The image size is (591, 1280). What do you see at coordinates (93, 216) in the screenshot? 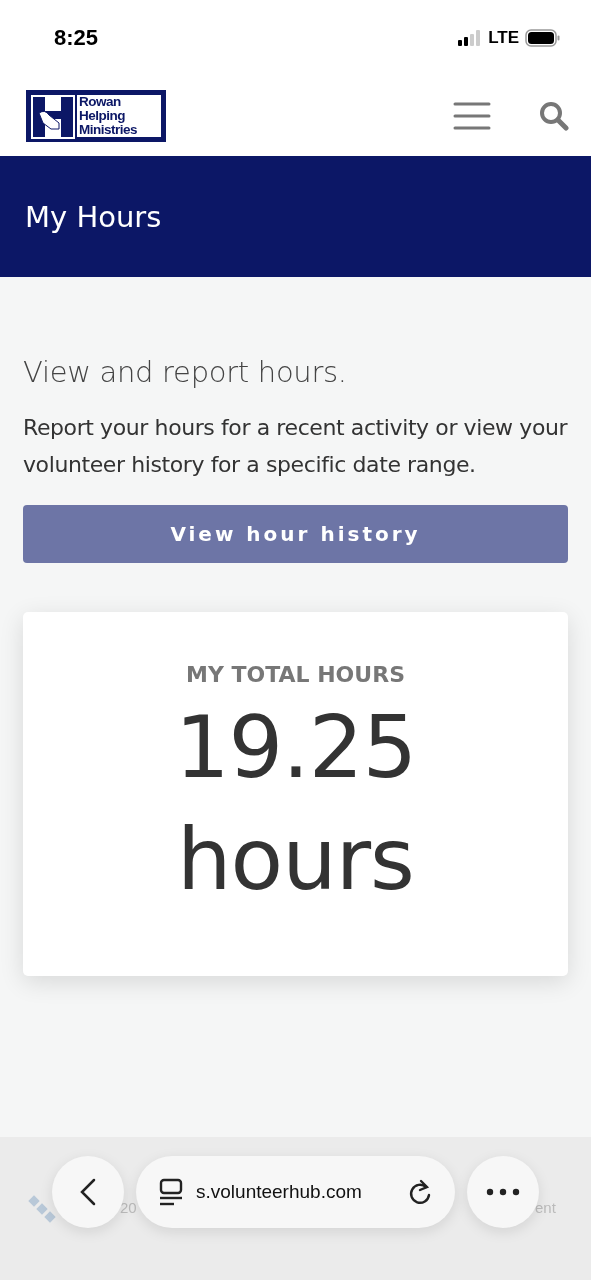
I see `page-title: My Hours` at bounding box center [93, 216].